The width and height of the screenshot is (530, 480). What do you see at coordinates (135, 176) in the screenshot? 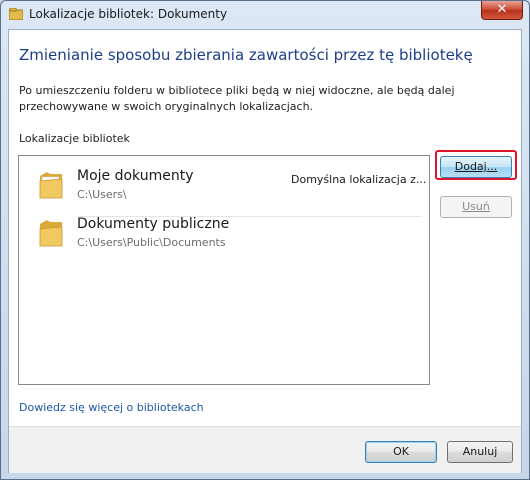
I see `location-name: Moje dokumenty` at bounding box center [135, 176].